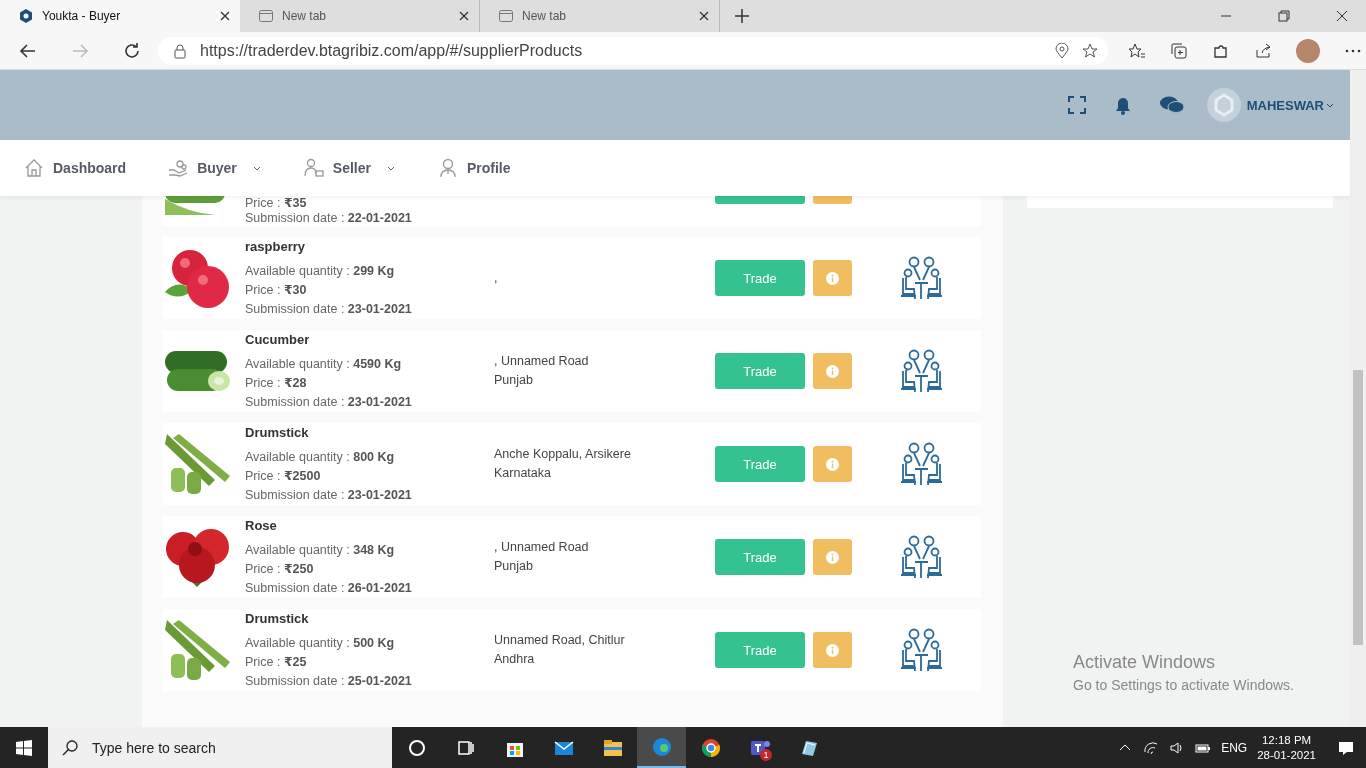 This screenshot has height=768, width=1366. Describe the element at coordinates (1171, 105) in the screenshot. I see `chat-icon` at that location.